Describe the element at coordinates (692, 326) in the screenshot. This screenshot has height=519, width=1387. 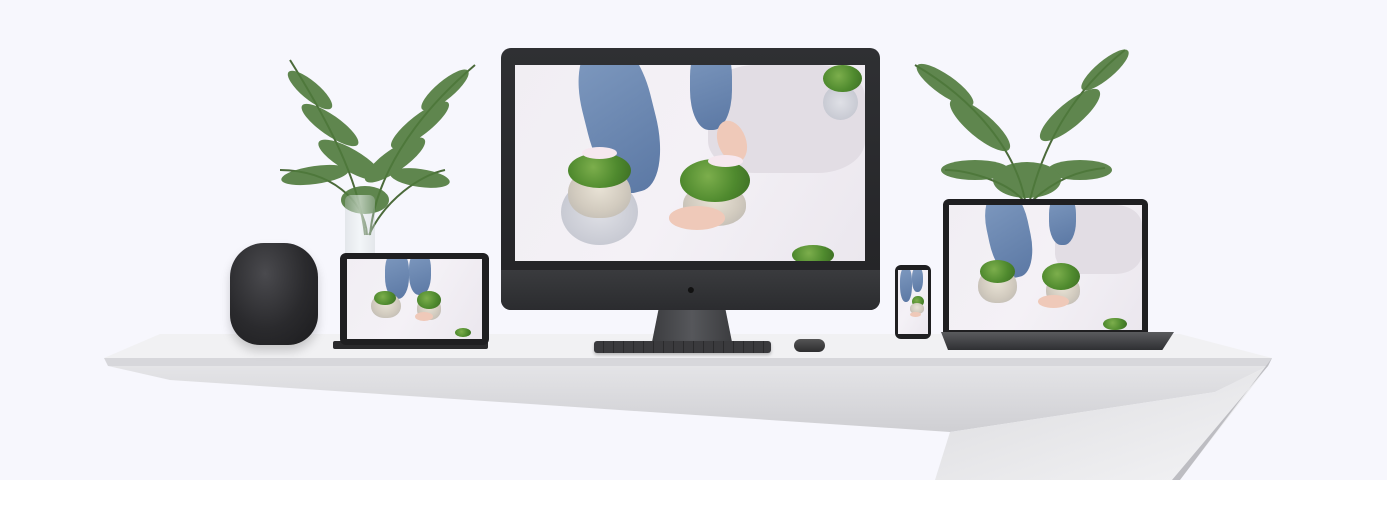
I see `imac-stand` at that location.